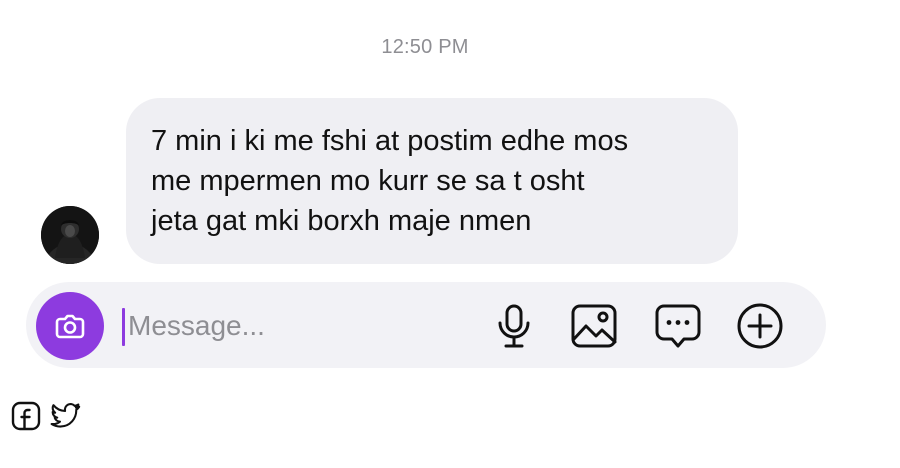  I want to click on message-timestamp: 12:50 PM, so click(425, 47).